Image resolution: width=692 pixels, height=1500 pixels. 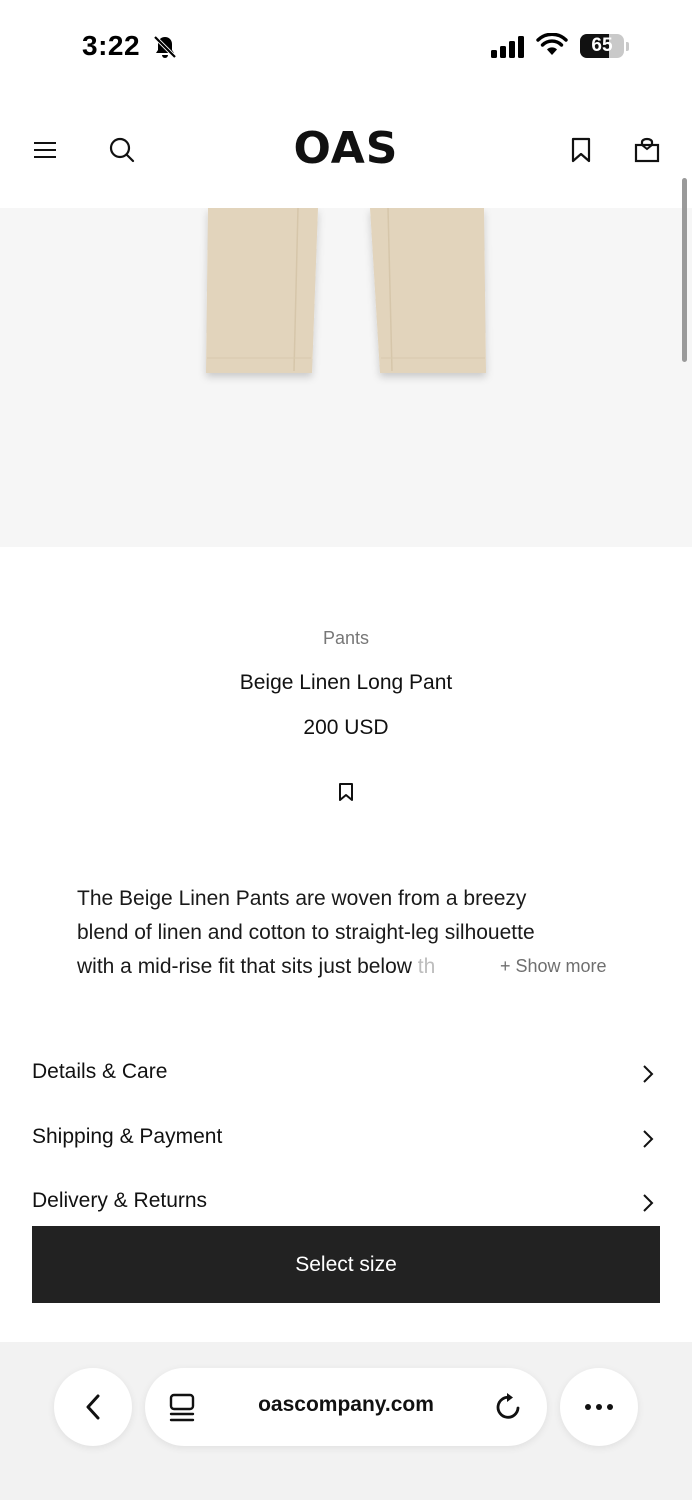 I want to click on battery-indicator: 65, so click(x=604, y=46).